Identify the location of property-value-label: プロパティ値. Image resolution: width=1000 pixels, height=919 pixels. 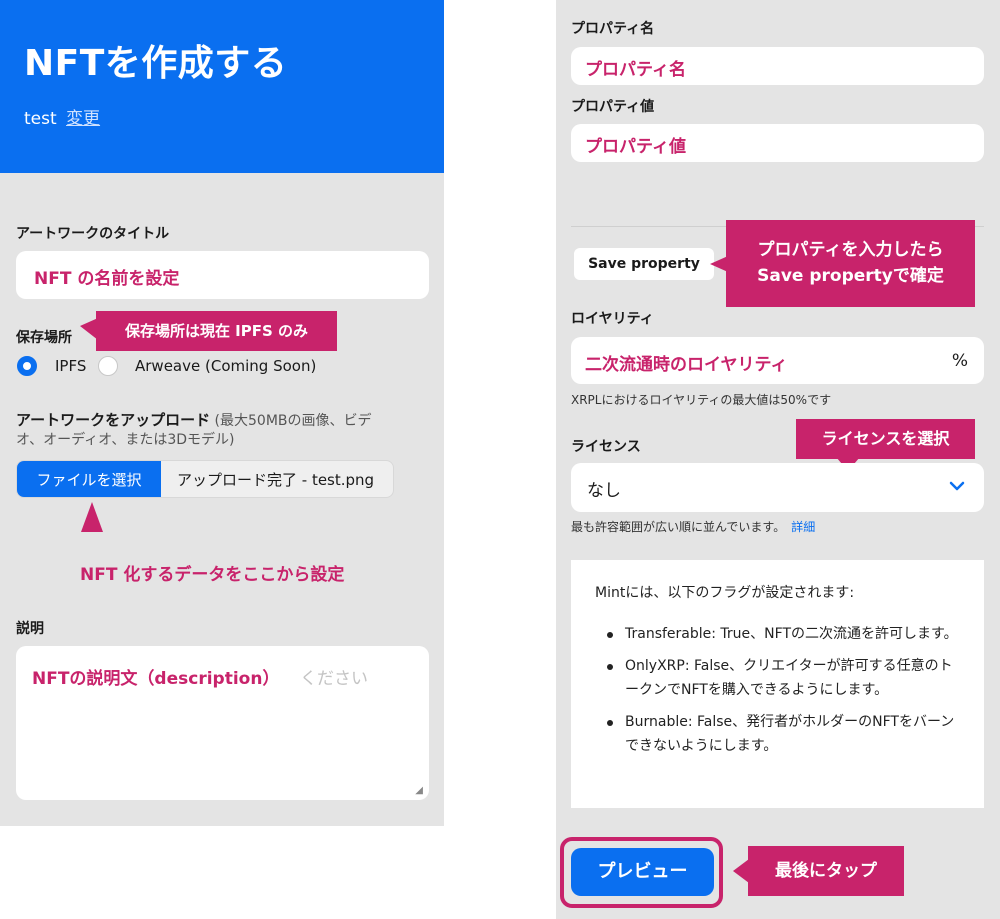
(613, 107).